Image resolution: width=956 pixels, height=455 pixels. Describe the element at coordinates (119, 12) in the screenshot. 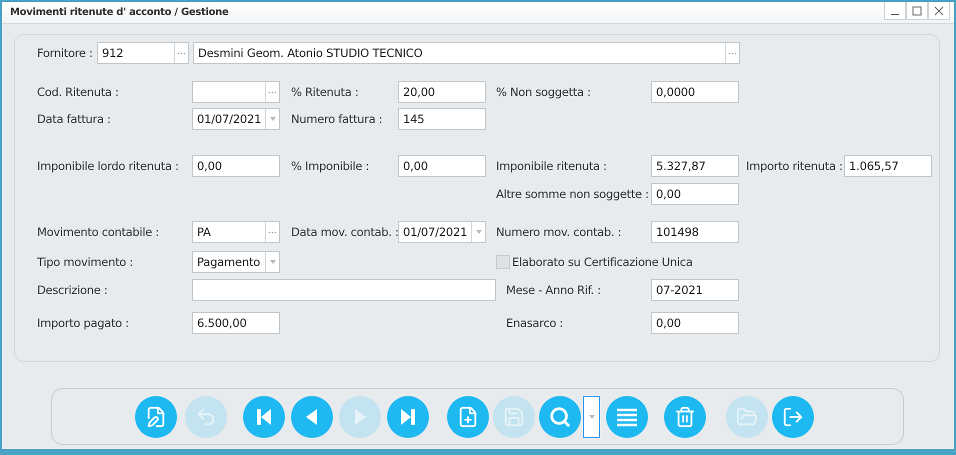

I see `window-title: Movimenti ritenute d' acconto / Gestione` at that location.